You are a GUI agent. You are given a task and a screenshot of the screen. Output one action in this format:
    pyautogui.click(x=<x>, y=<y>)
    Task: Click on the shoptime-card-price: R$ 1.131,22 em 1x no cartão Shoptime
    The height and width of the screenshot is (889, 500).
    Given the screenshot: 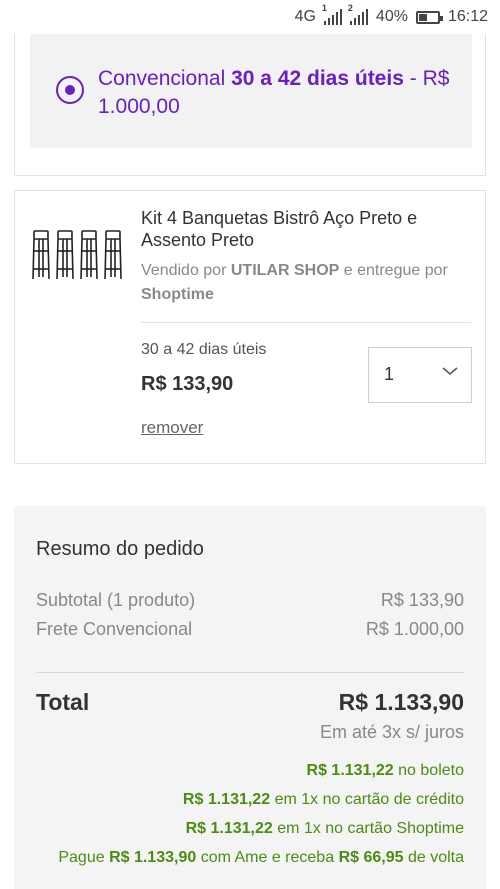 What is the action you would take?
    pyautogui.click(x=325, y=829)
    